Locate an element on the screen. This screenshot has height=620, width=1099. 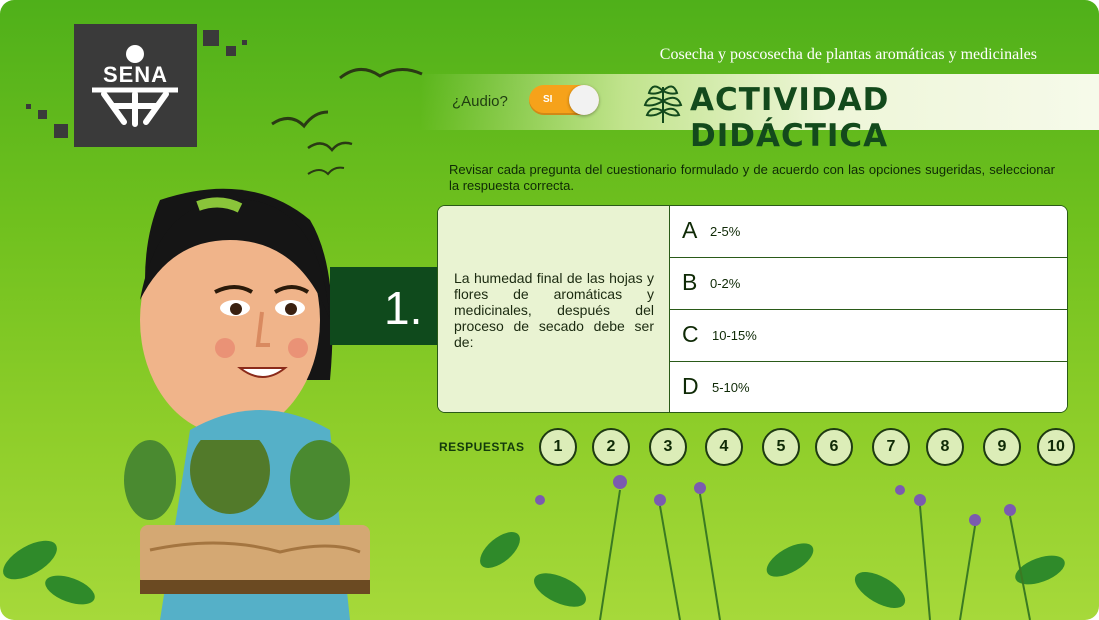
activity-title: ACTIVIDAD DIDÁCTICA is located at coordinates (790, 118).